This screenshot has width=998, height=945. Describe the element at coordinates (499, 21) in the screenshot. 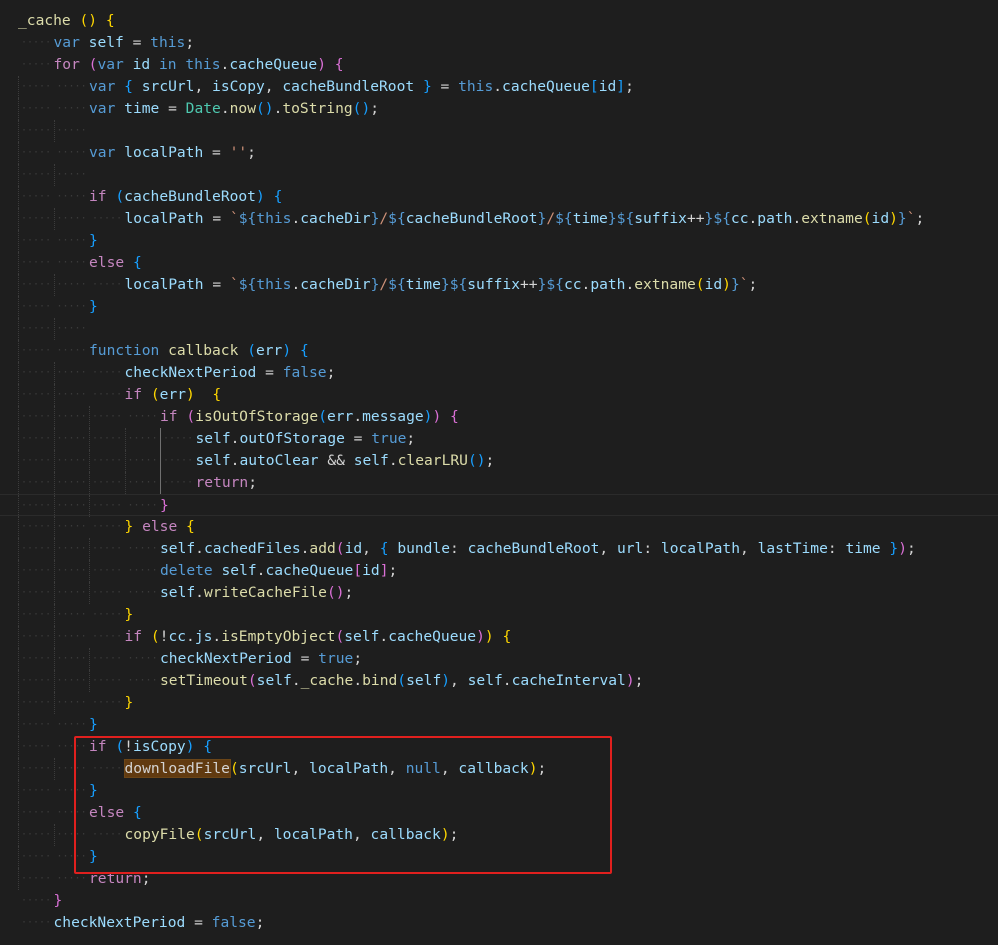

I see `code-line: _cache () {` at that location.